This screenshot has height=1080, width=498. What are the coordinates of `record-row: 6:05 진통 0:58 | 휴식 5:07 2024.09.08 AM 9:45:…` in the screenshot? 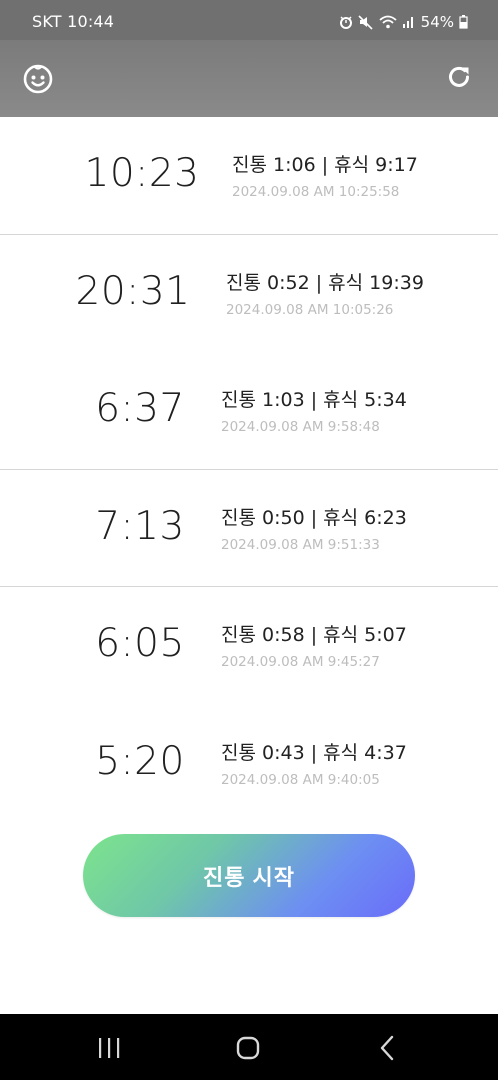 It's located at (249, 646).